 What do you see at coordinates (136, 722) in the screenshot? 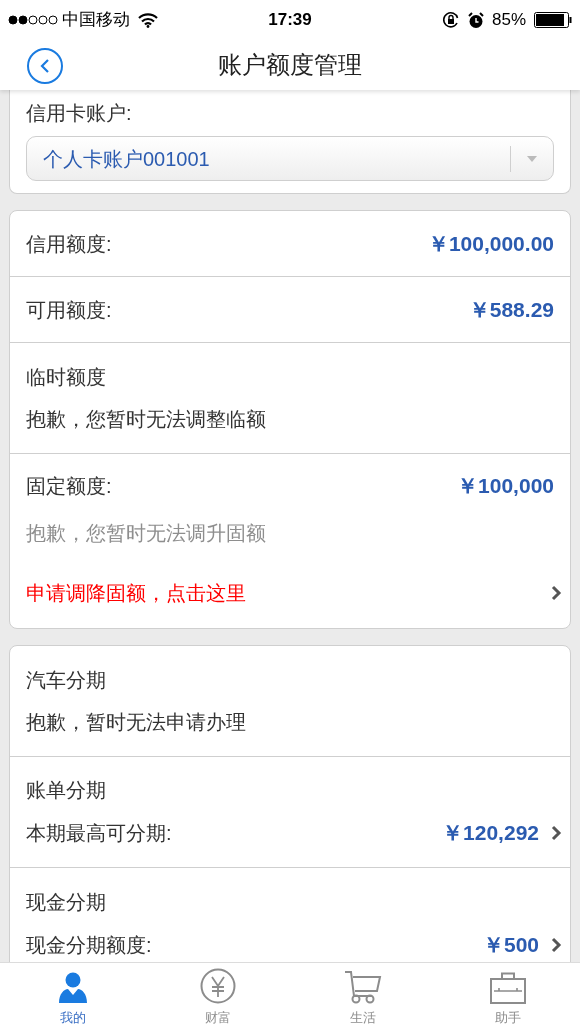
I see `notice-text: 抱歉，暂时无法申请办理` at bounding box center [136, 722].